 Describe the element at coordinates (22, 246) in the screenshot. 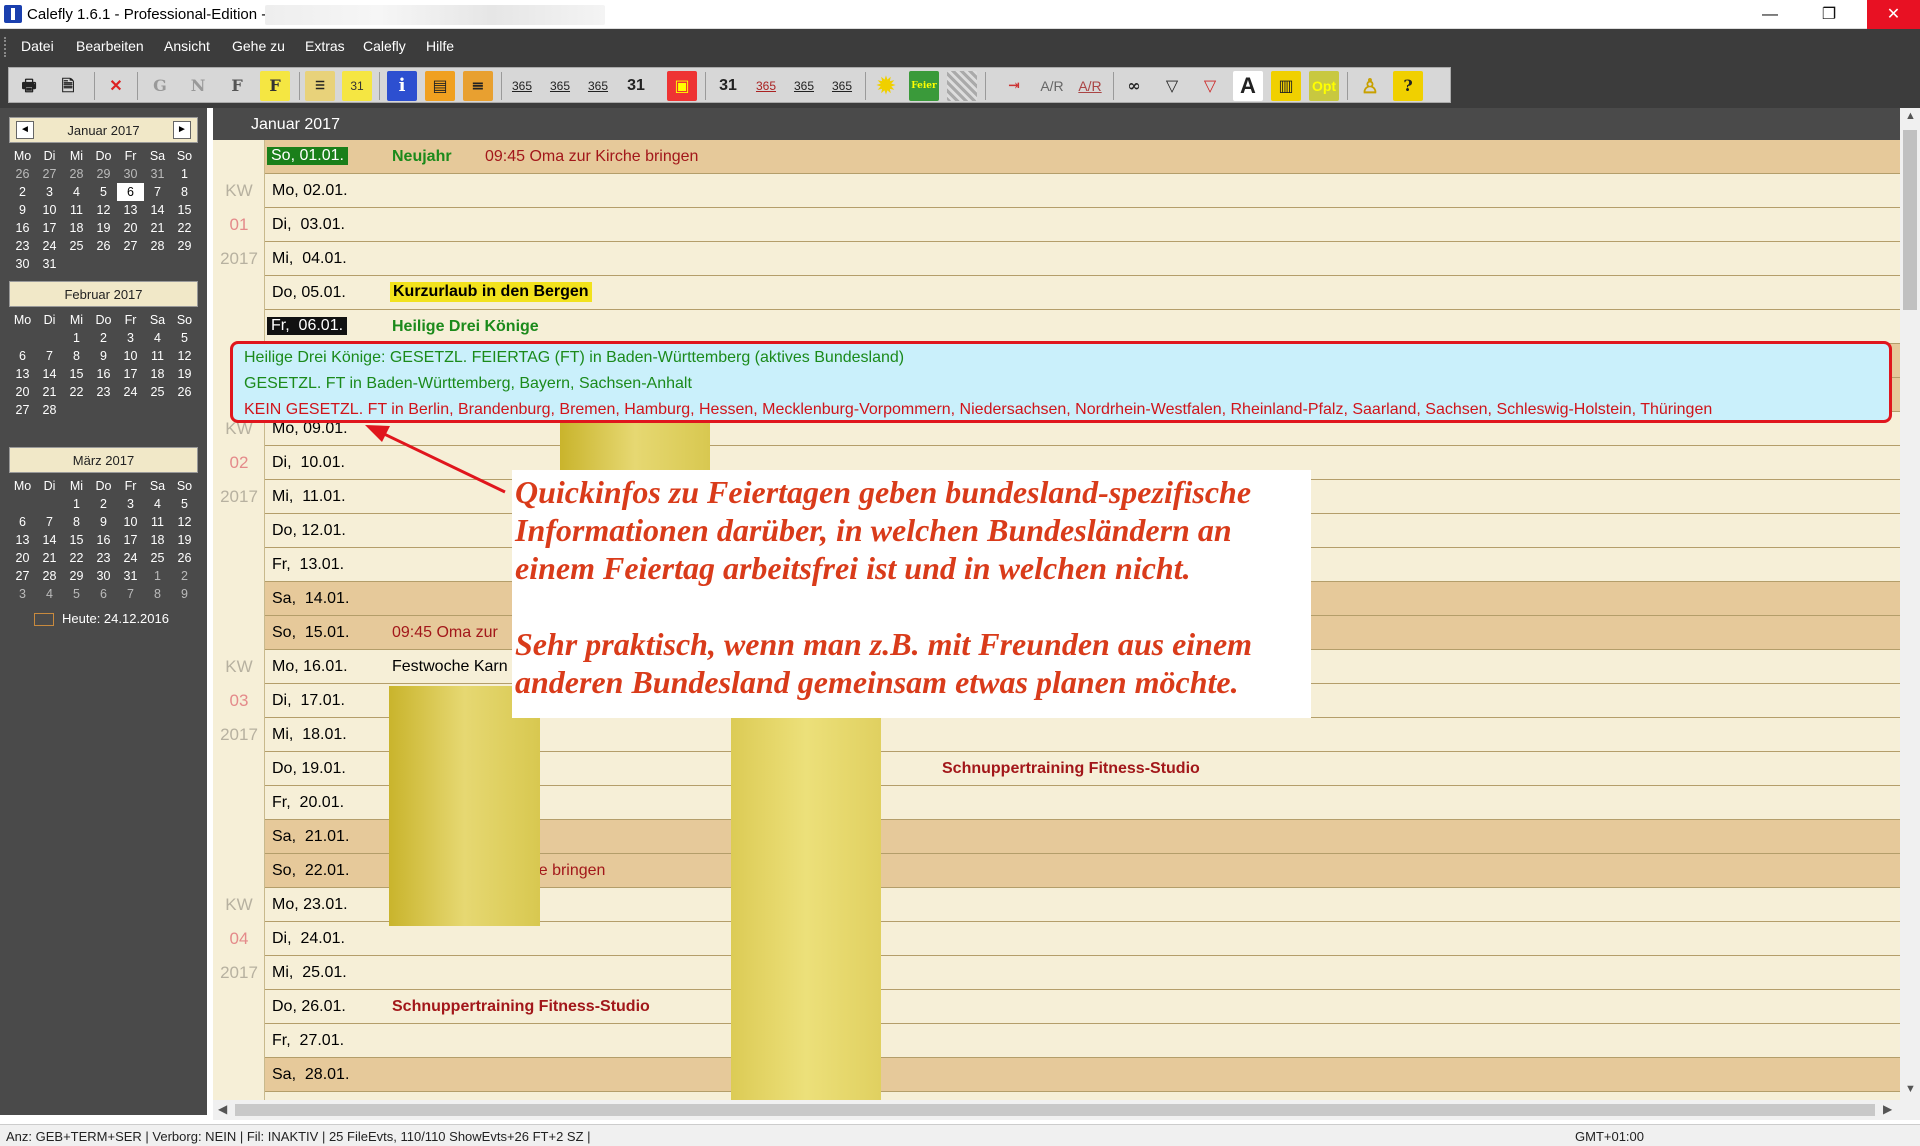

I see `day-cell: 23` at that location.